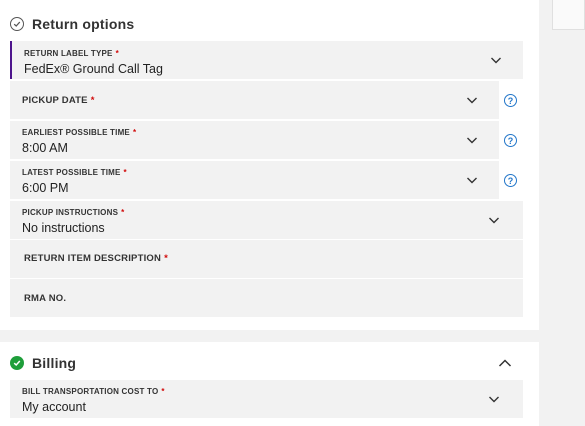 The height and width of the screenshot is (426, 585). I want to click on side-panel-tab, so click(568, 15).